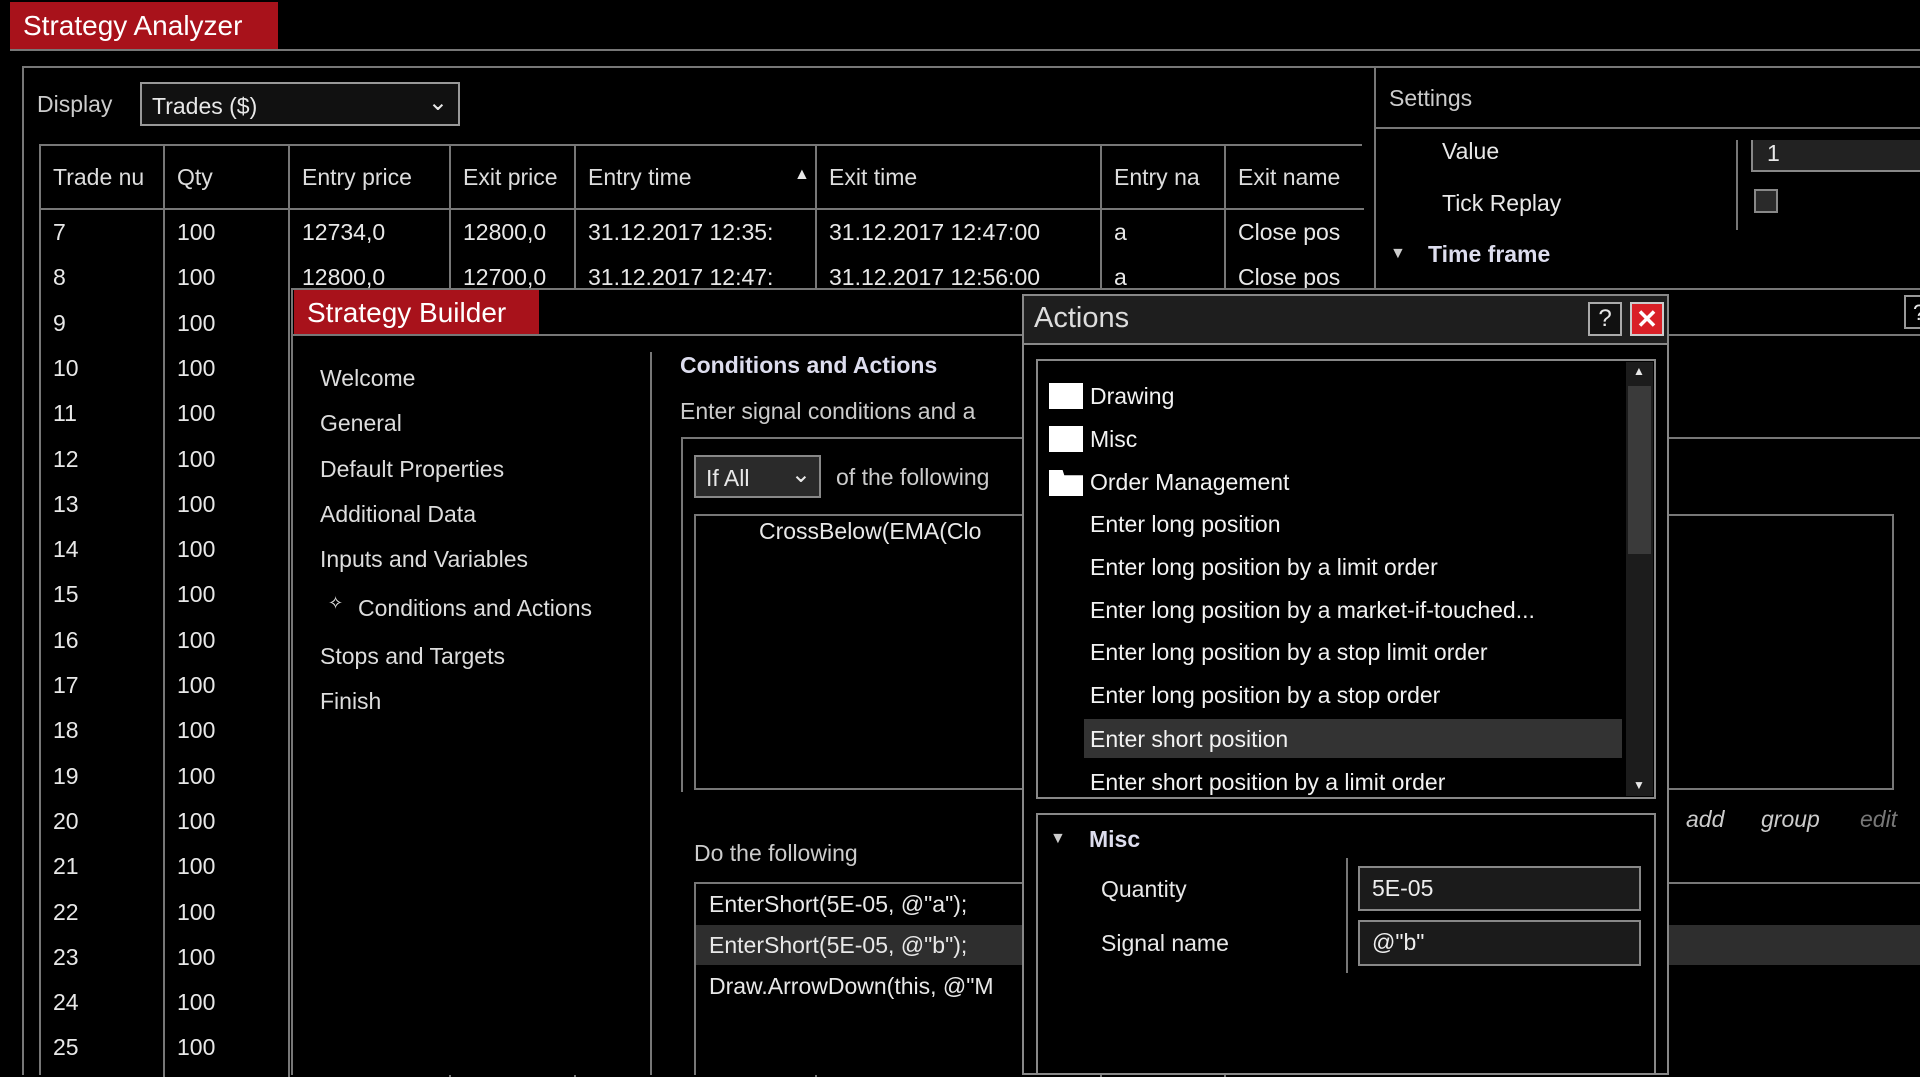 This screenshot has width=1920, height=1077. Describe the element at coordinates (1605, 319) in the screenshot. I see `dialog-help-button: ?` at that location.